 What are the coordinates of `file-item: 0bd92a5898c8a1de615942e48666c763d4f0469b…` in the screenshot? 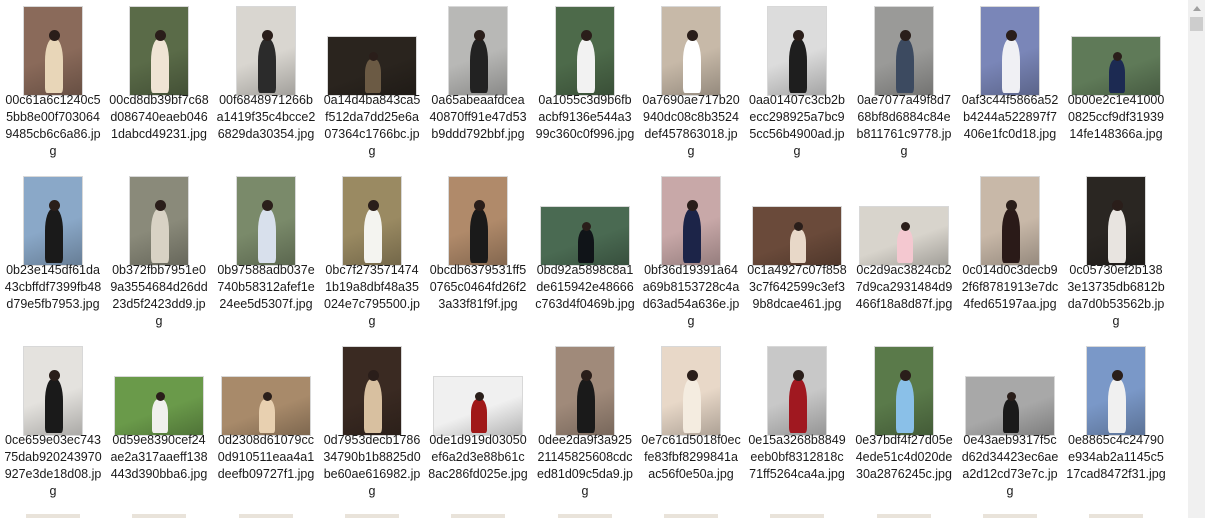 It's located at (585, 255).